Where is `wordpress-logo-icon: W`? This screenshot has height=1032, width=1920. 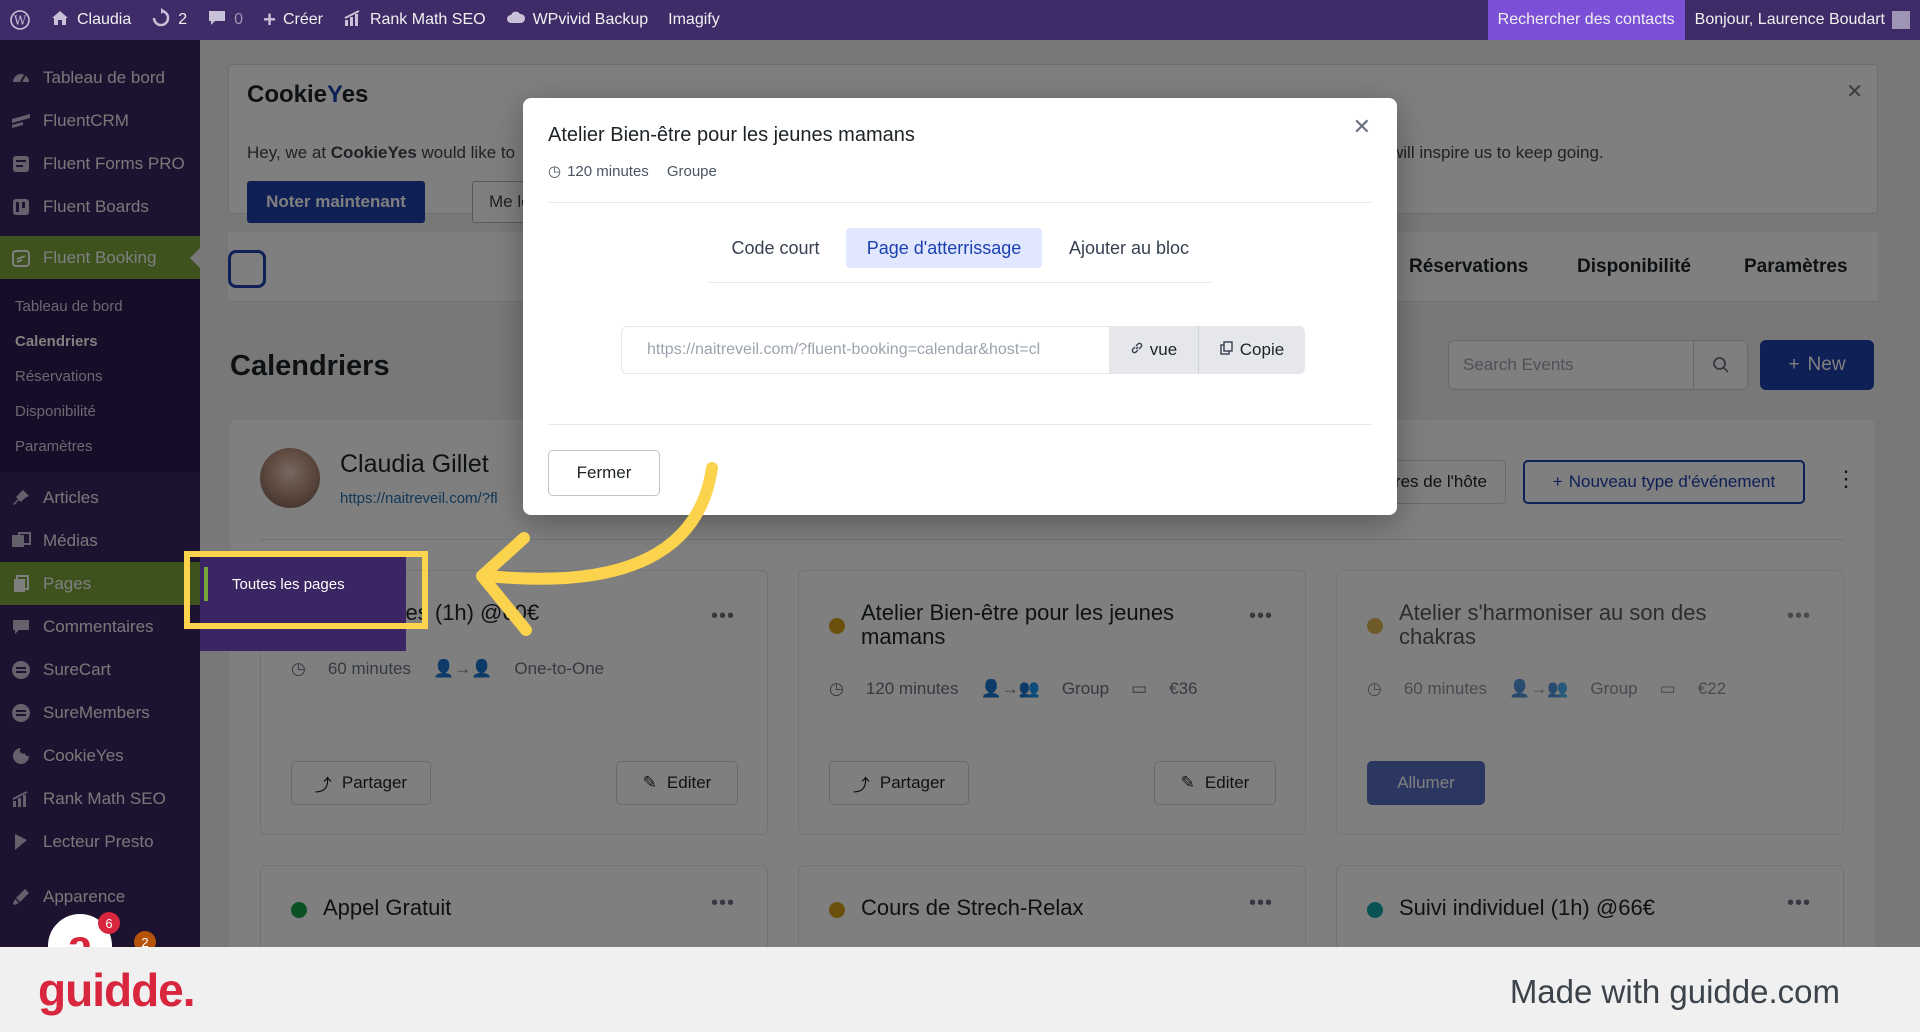
wordpress-logo-icon: W is located at coordinates (20, 20).